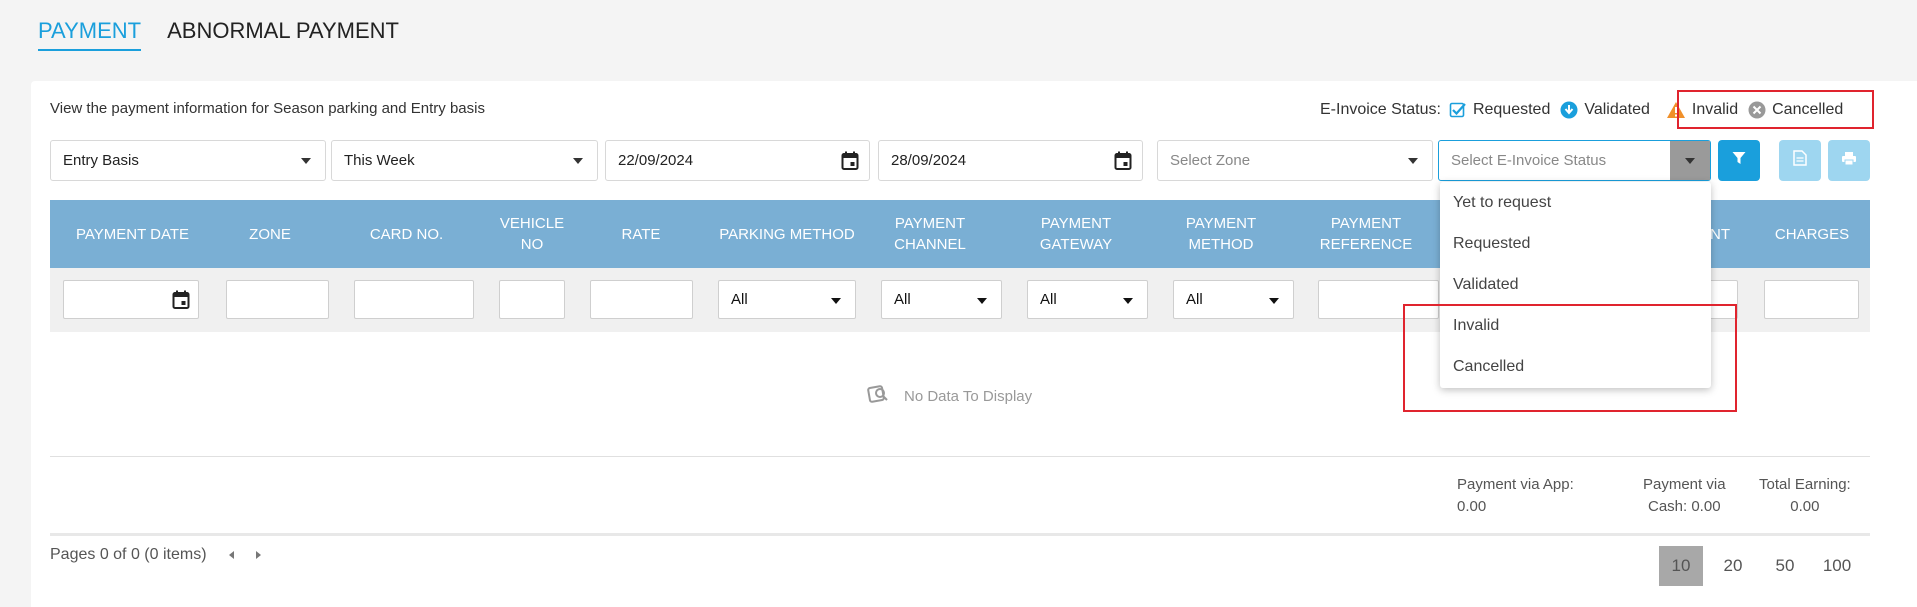 The width and height of the screenshot is (1917, 607). Describe the element at coordinates (283, 34) in the screenshot. I see `tab-abnormal-payment: ABNORMAL PAYMENT` at that location.